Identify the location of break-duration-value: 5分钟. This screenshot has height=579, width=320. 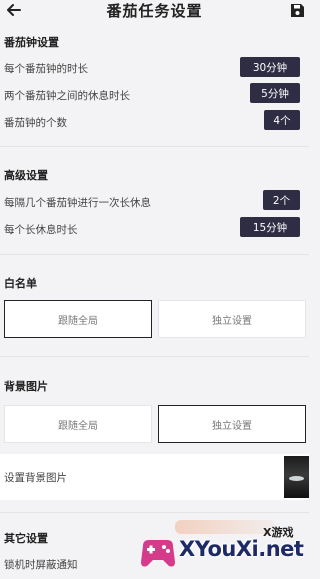
(275, 93).